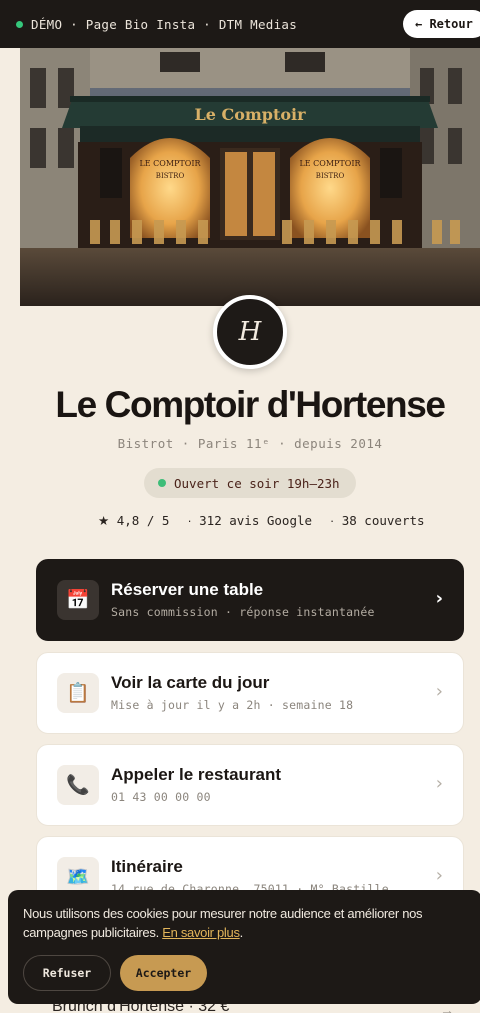 The height and width of the screenshot is (1013, 480). What do you see at coordinates (243, 612) in the screenshot?
I see `card-subtitle: Sans commission · réponse instantanée` at bounding box center [243, 612].